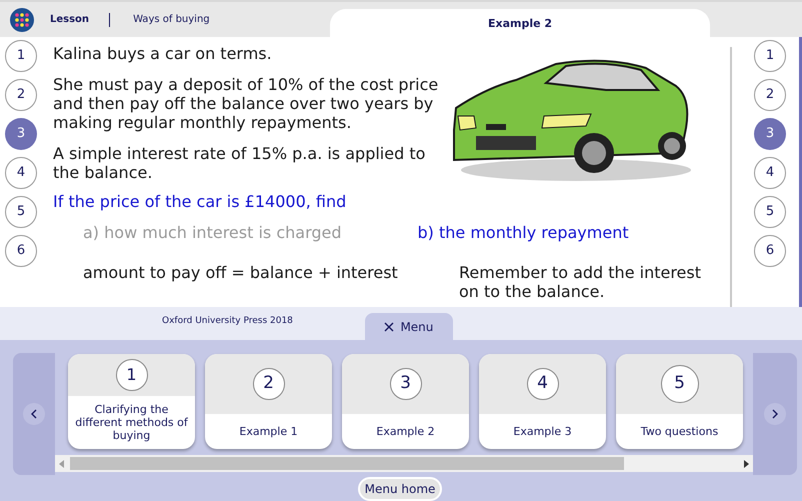 The image size is (802, 501). Describe the element at coordinates (542, 432) in the screenshot. I see `card-title: Example 3` at that location.